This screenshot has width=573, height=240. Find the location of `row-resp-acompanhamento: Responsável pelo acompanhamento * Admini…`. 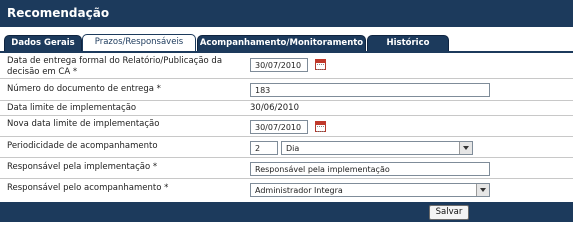

row-resp-acompanhamento: Responsável pelo acompanhamento * Admini… is located at coordinates (286, 189).